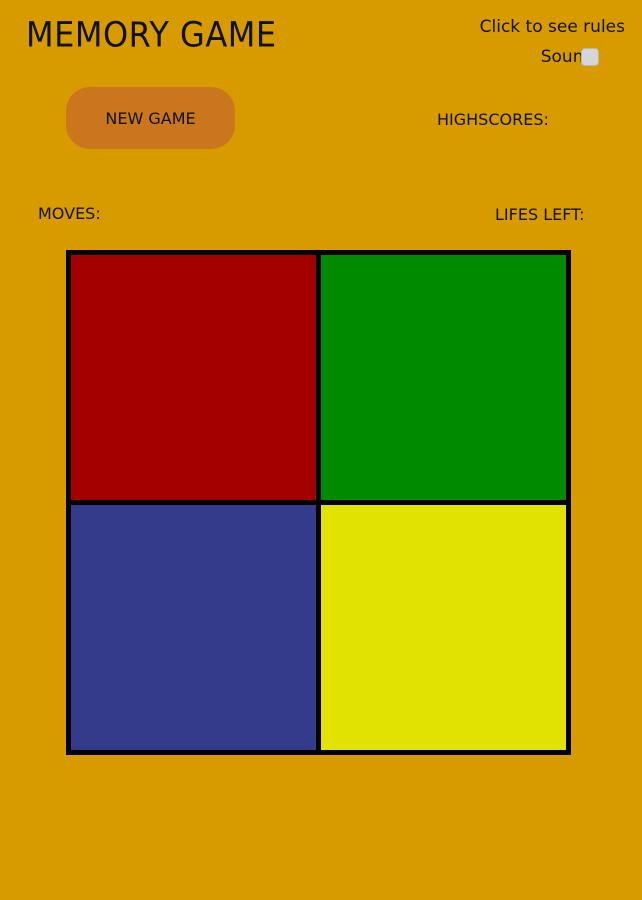 The image size is (642, 900). I want to click on tile-yellow, so click(443, 627).